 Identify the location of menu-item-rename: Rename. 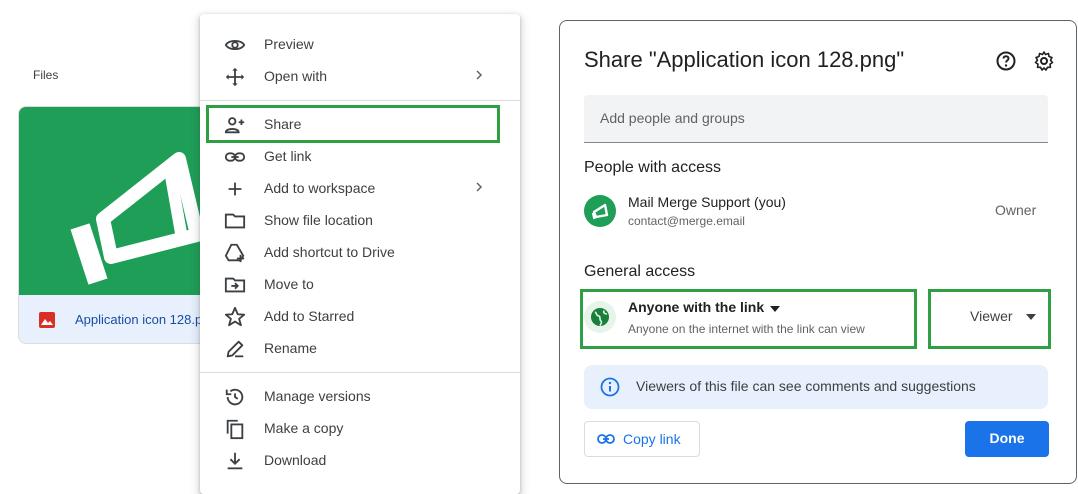
(360, 348).